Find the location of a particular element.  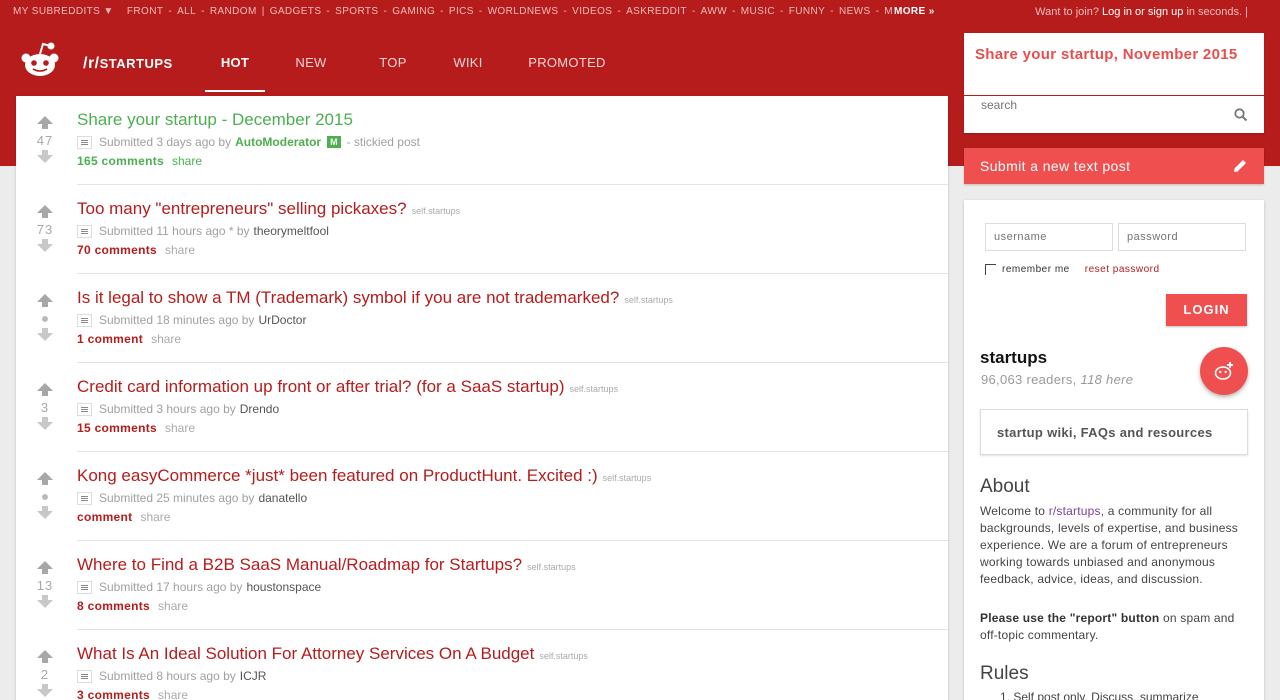

search-icon is located at coordinates (1241, 115).